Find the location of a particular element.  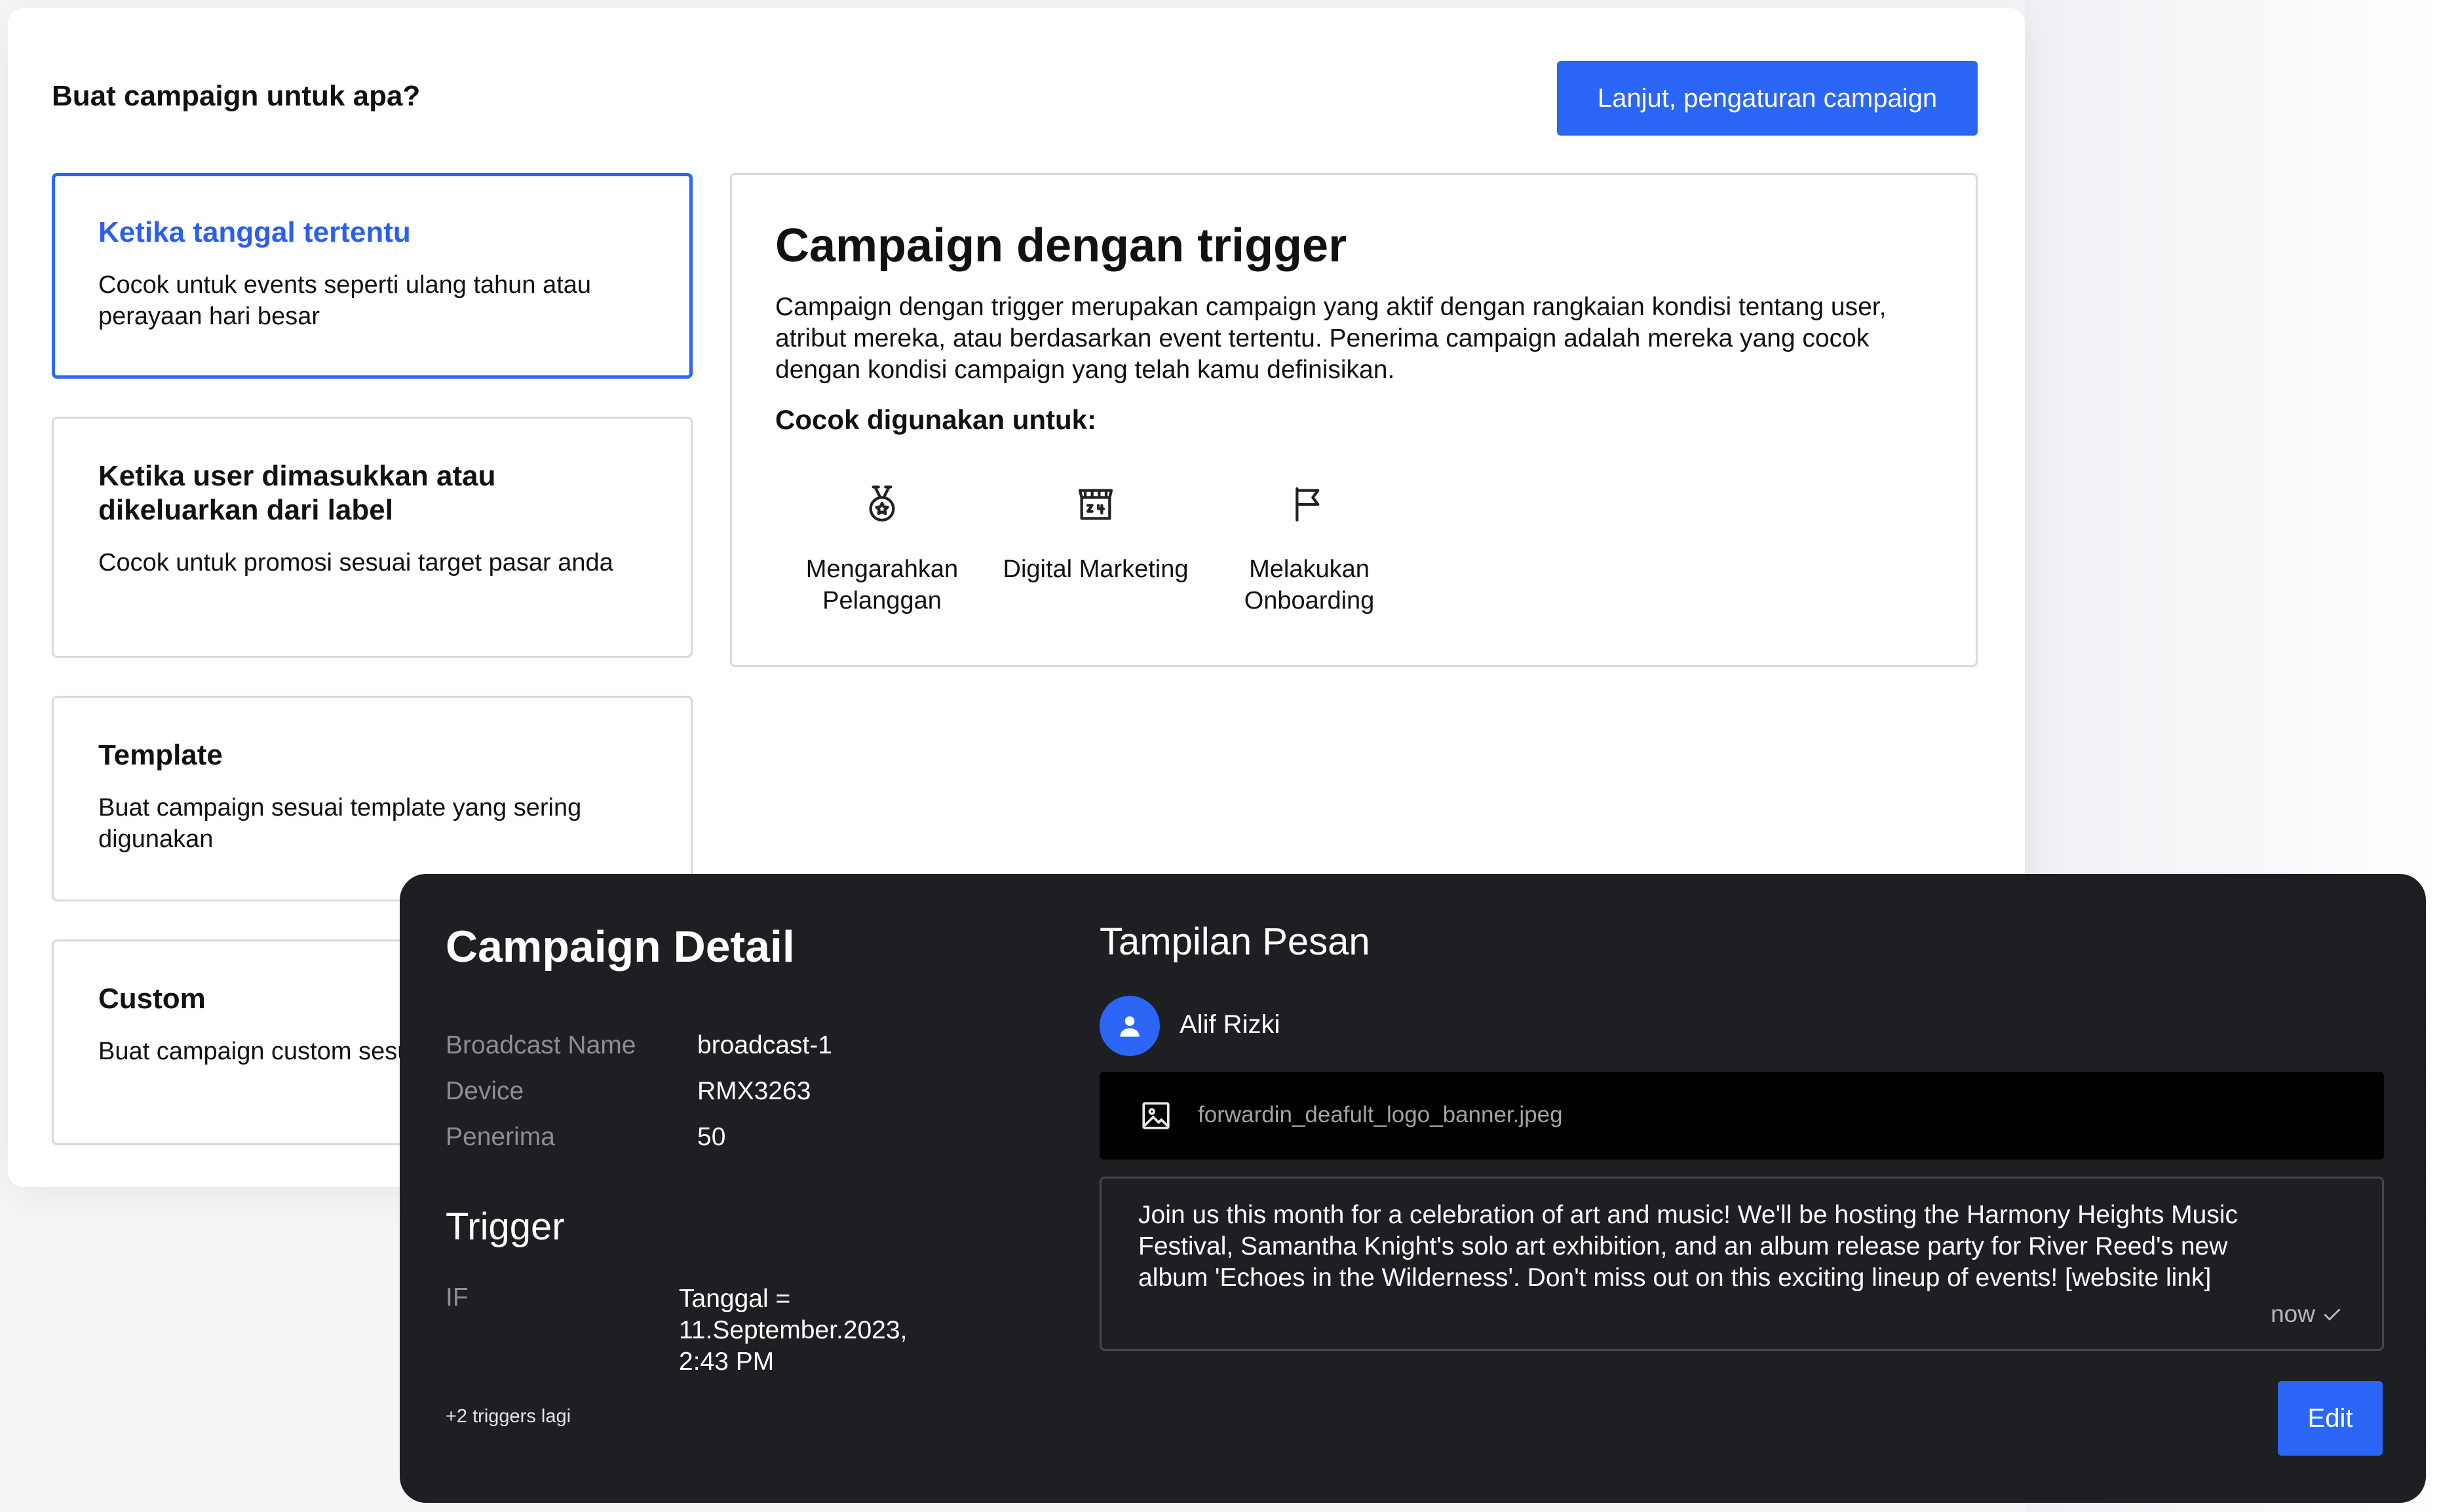

use-case-item: Digital Marketing is located at coordinates (1095, 549).